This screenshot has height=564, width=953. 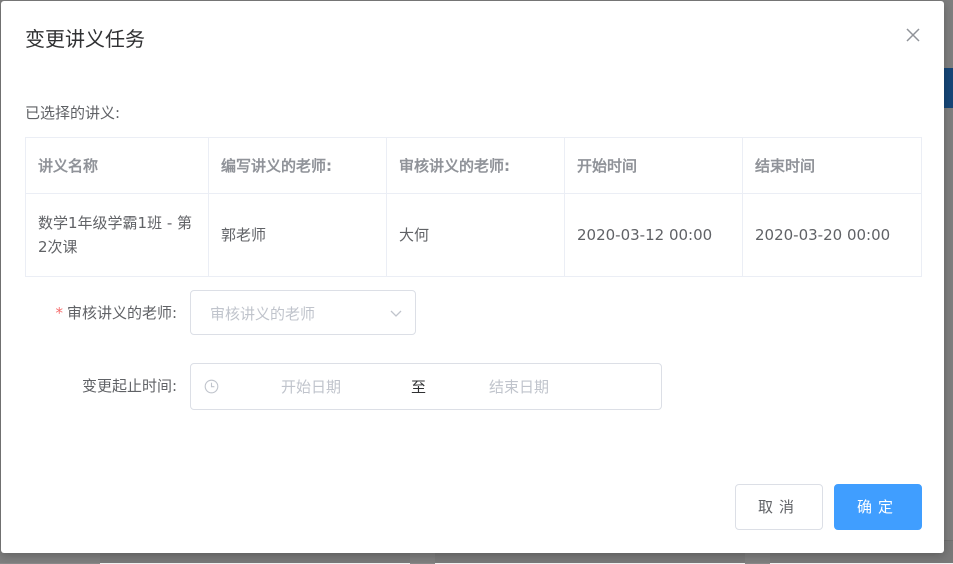 I want to click on date-range-picker: 开始日期 至 结束日期, so click(x=426, y=386).